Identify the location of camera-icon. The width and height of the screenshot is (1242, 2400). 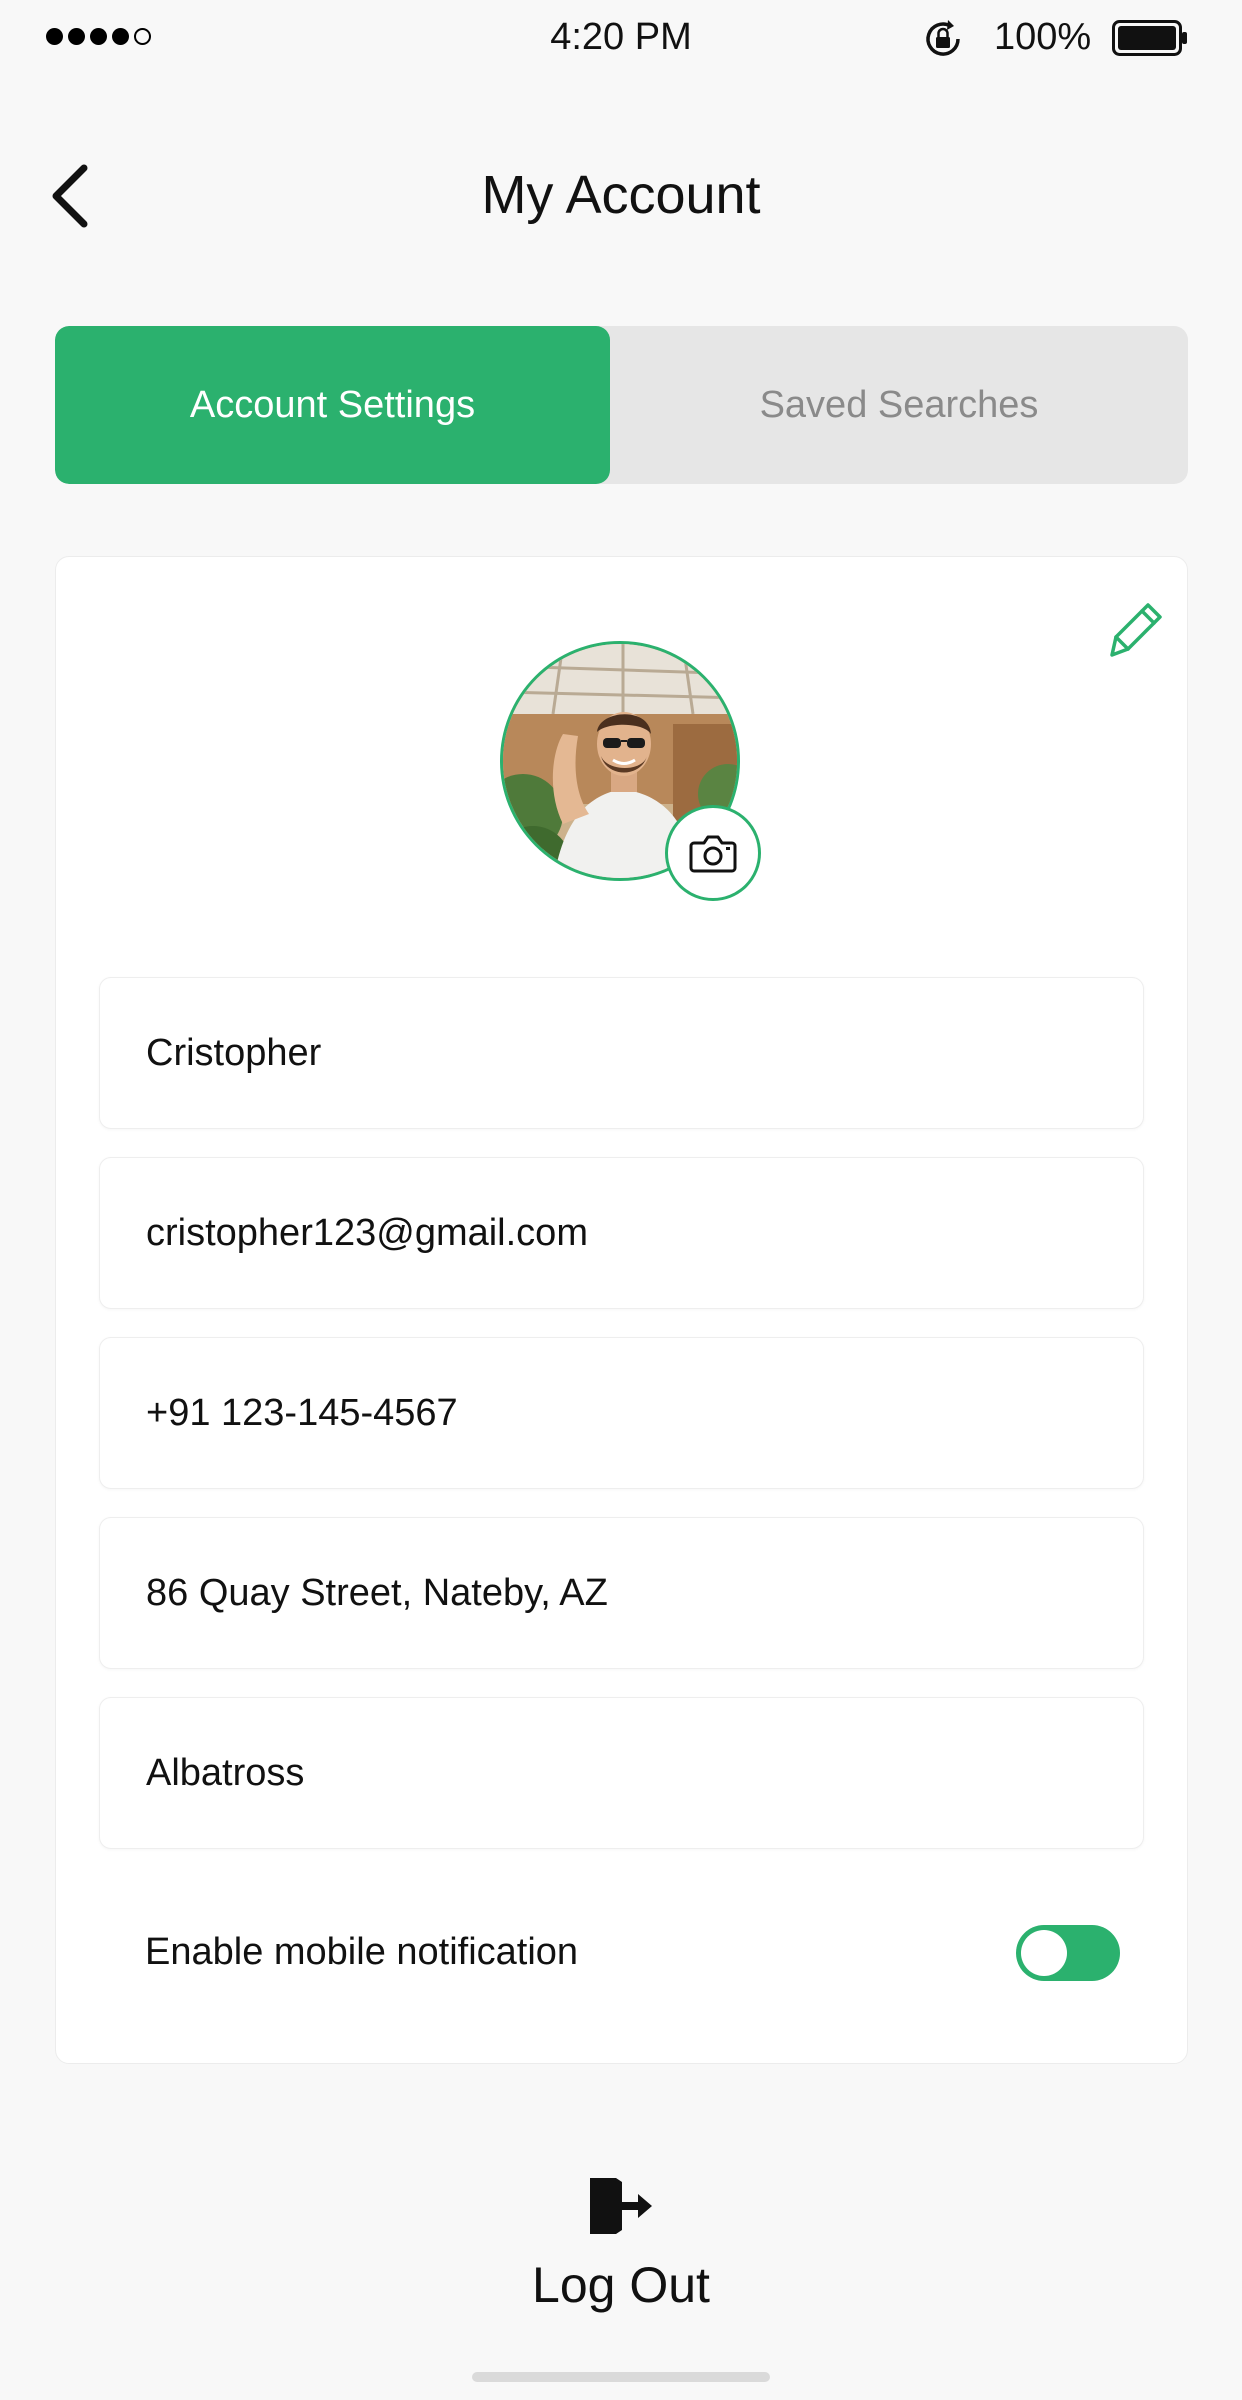
(713, 854).